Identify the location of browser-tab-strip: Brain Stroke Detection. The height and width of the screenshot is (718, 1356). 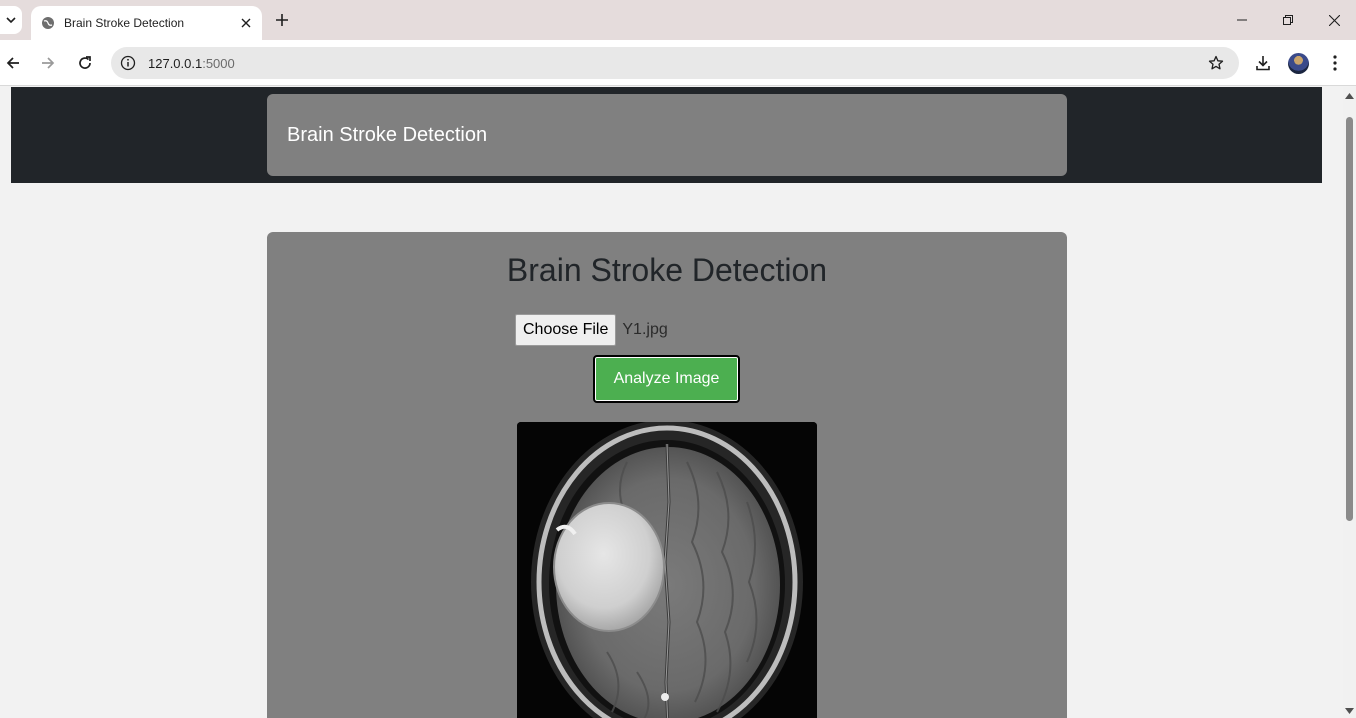
(678, 20).